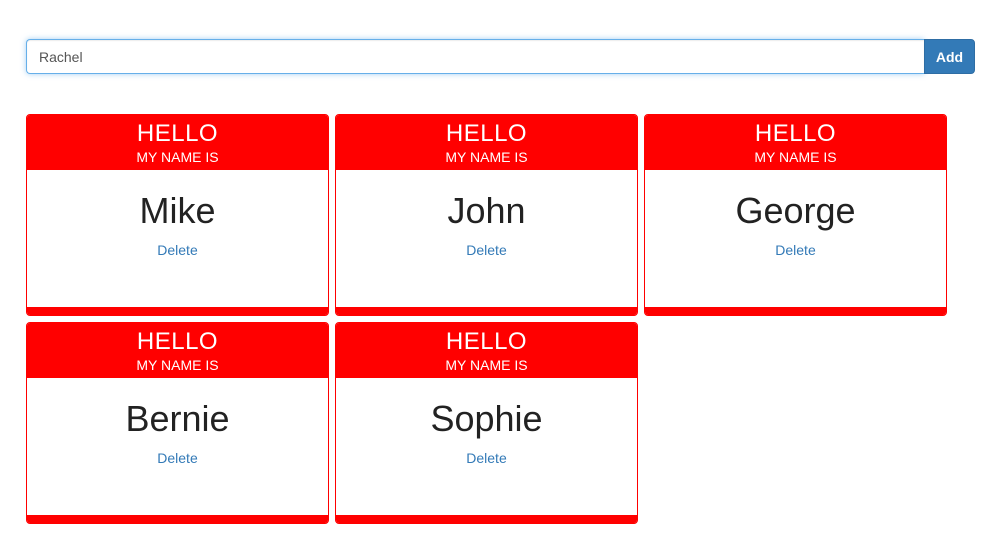  I want to click on person-name: John, so click(486, 210).